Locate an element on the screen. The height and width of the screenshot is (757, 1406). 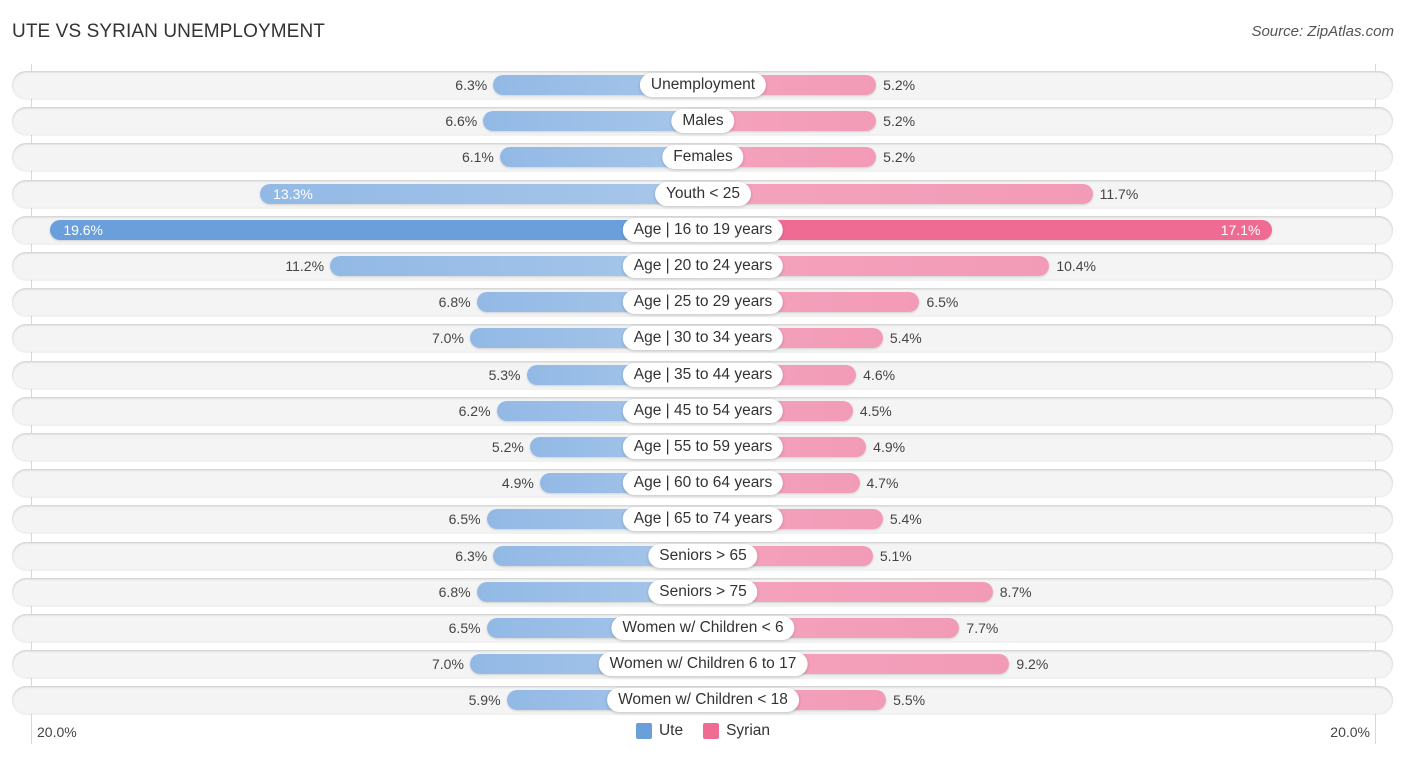
category-label: Age | 16 to 19 years is located at coordinates (703, 229).